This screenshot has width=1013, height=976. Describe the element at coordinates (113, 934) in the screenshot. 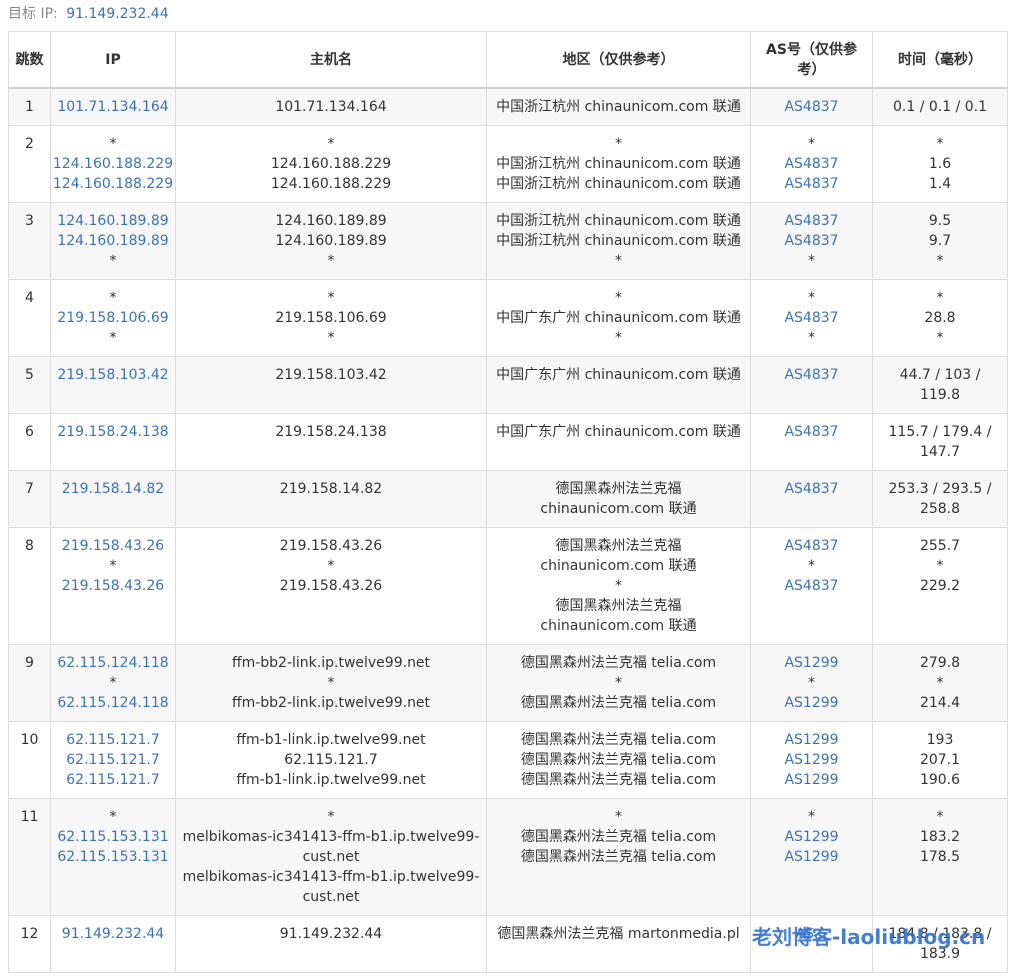

I see `ip-value: 91.149.232.44` at that location.